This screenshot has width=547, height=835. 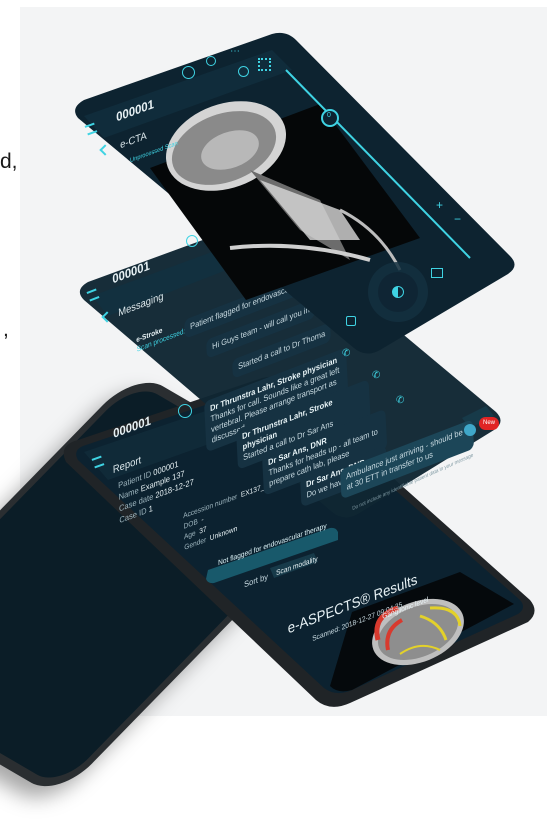 I want to click on user-icon, so click(x=211, y=61).